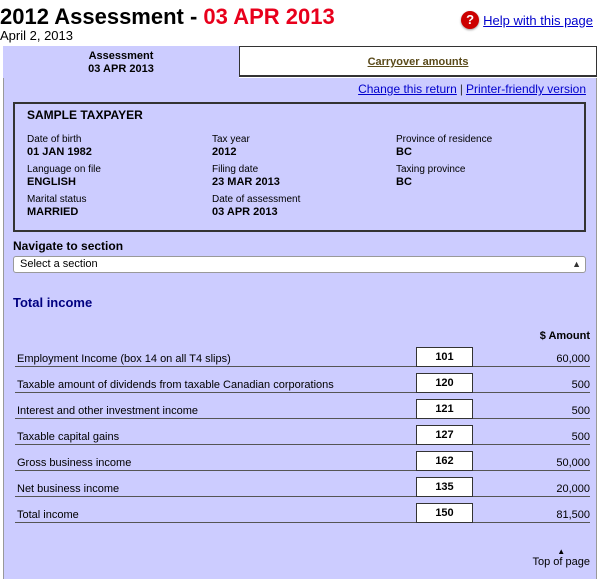  I want to click on up-arrow-icon: ▲, so click(561, 551).